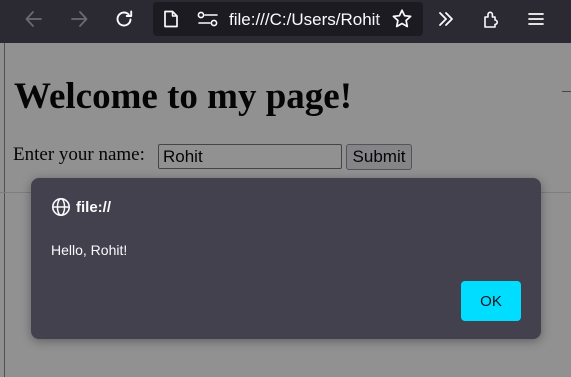 The width and height of the screenshot is (571, 377). I want to click on overflow-button, so click(446, 19).